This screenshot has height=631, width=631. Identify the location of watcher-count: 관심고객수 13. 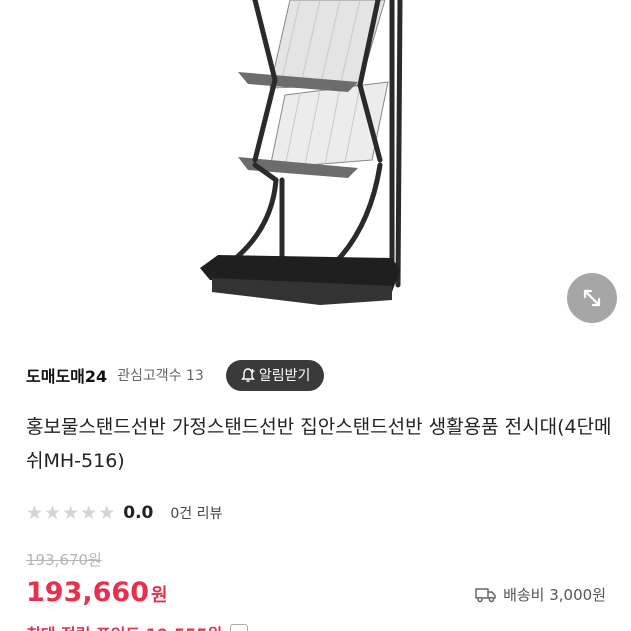
(160, 376).